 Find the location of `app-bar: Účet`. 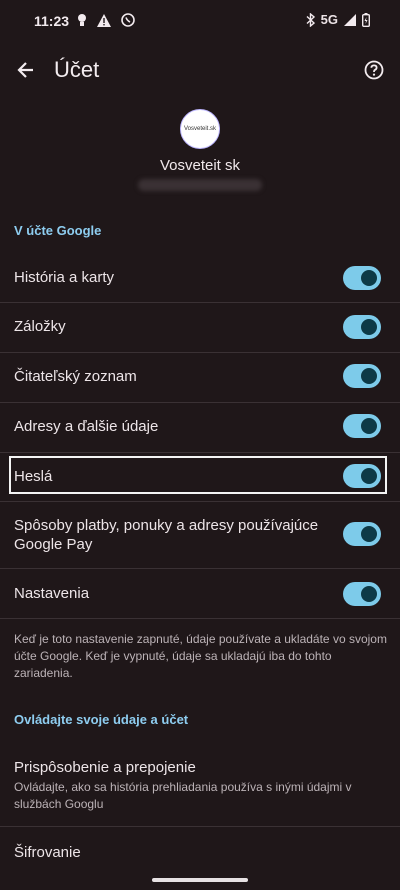

app-bar: Účet is located at coordinates (200, 70).